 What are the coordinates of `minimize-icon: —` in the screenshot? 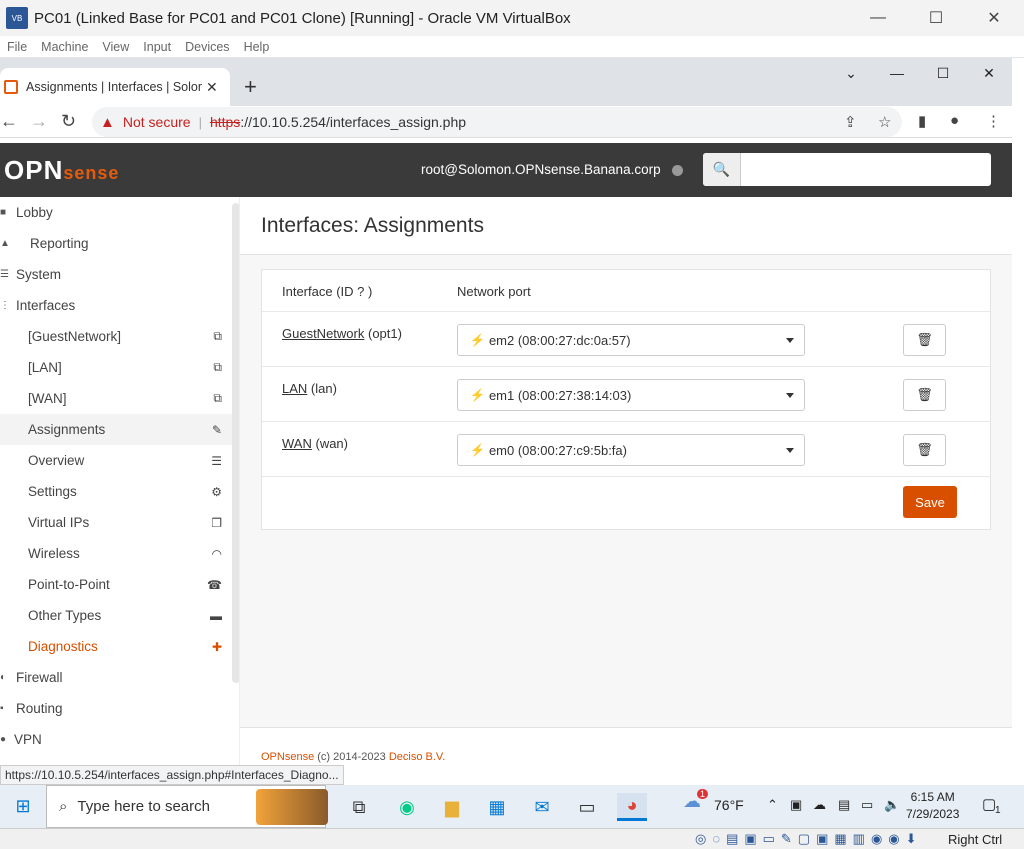 It's located at (878, 18).